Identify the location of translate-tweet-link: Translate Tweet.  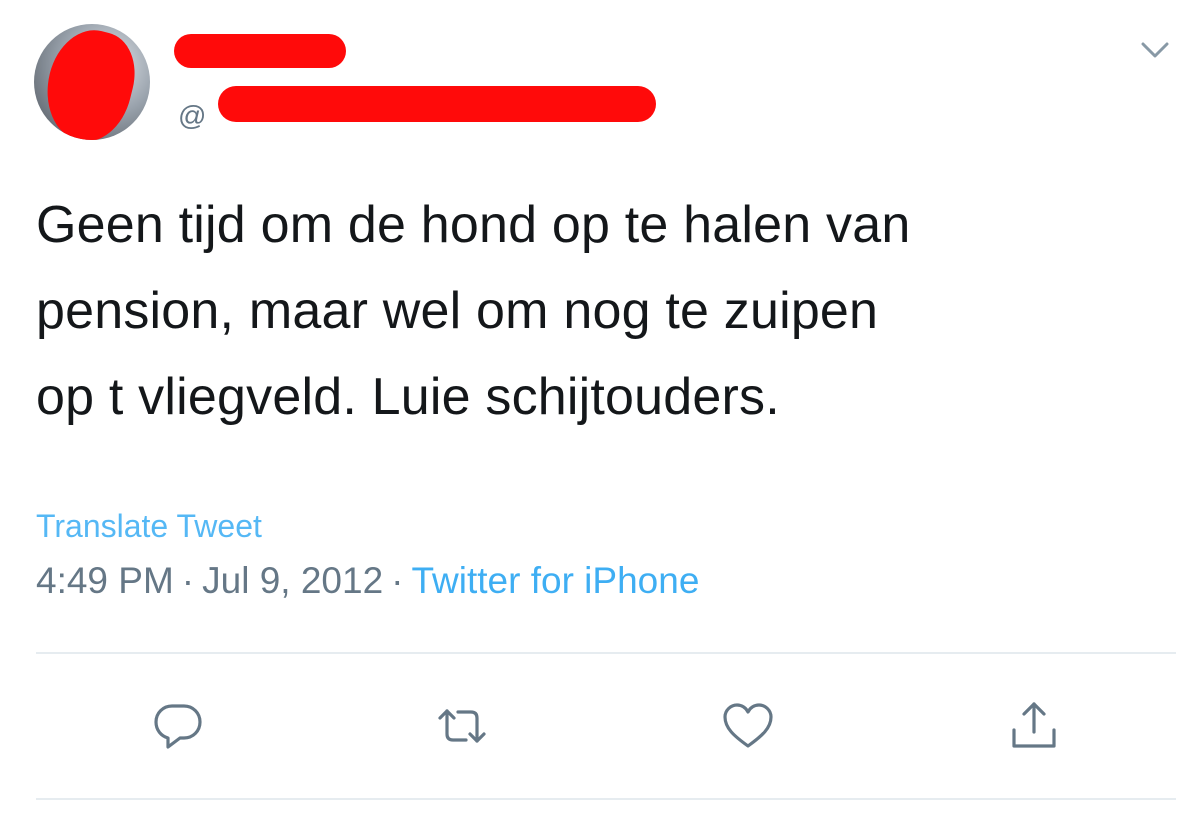
(149, 526).